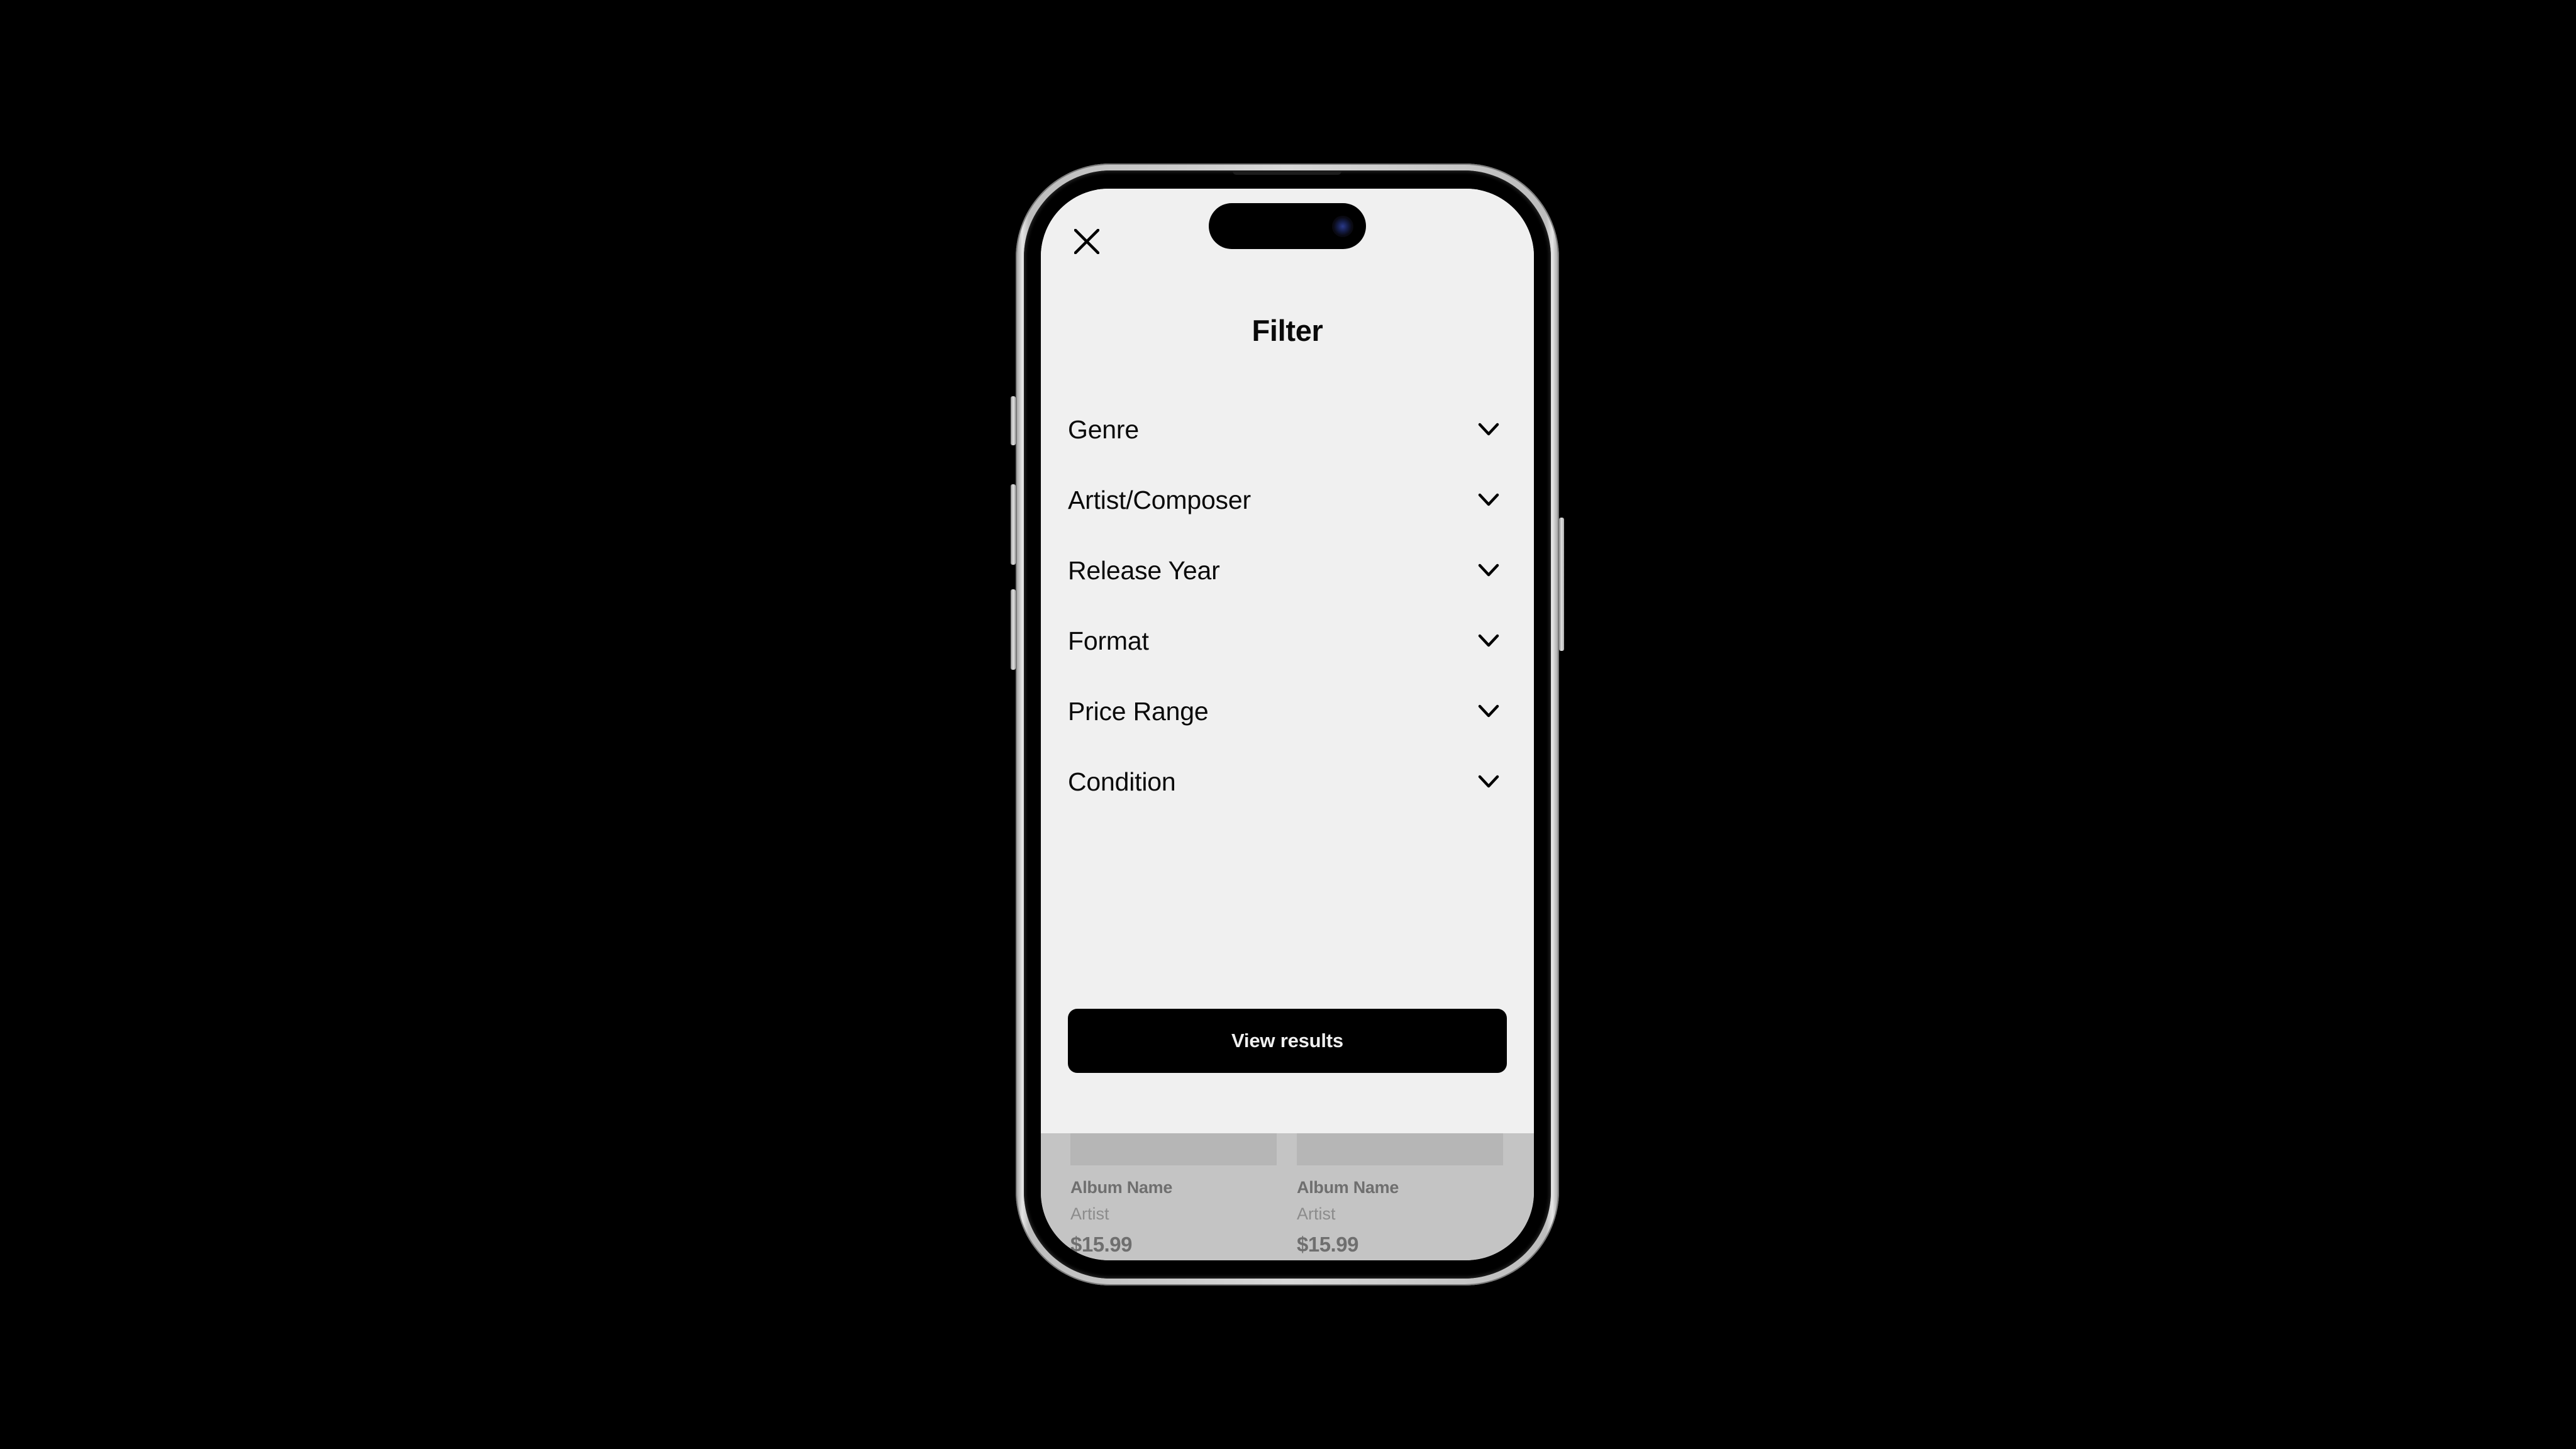  I want to click on filter-label: Genre, so click(1103, 429).